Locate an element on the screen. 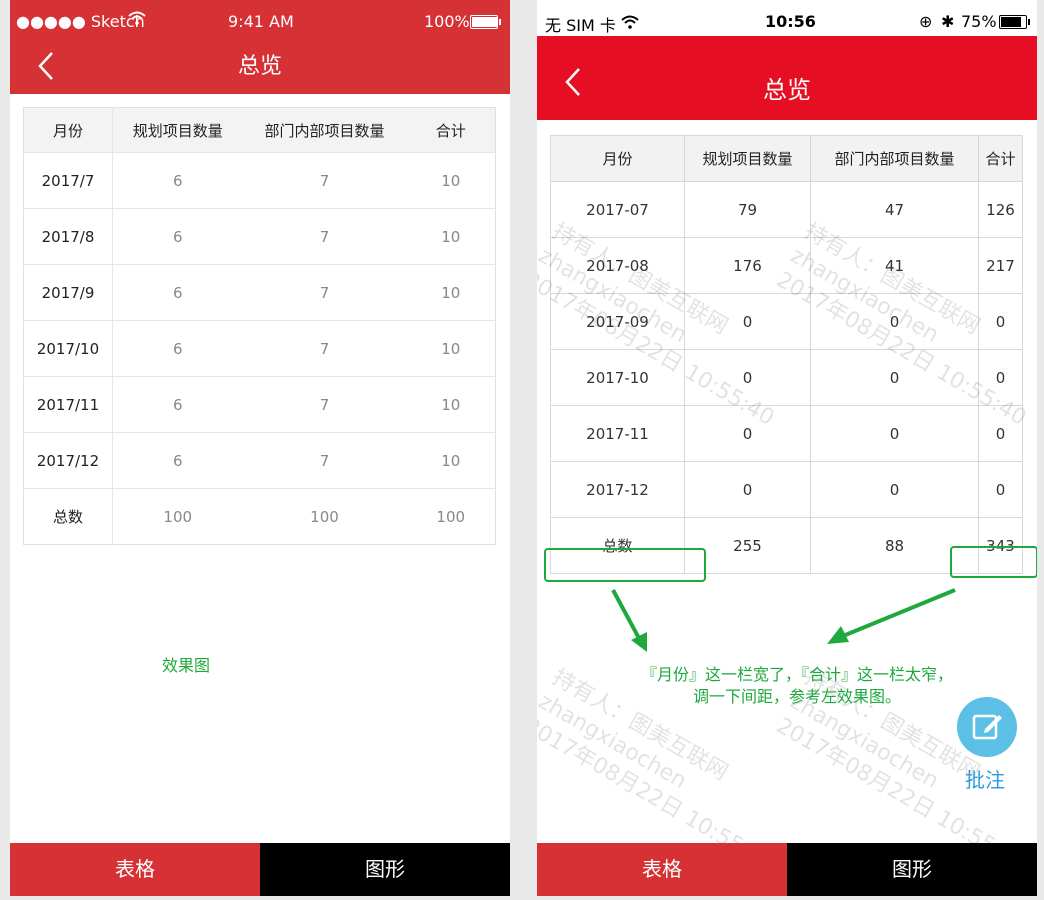 The image size is (1044, 900). table-row: 2017/8 6 7 10 is located at coordinates (259, 236).